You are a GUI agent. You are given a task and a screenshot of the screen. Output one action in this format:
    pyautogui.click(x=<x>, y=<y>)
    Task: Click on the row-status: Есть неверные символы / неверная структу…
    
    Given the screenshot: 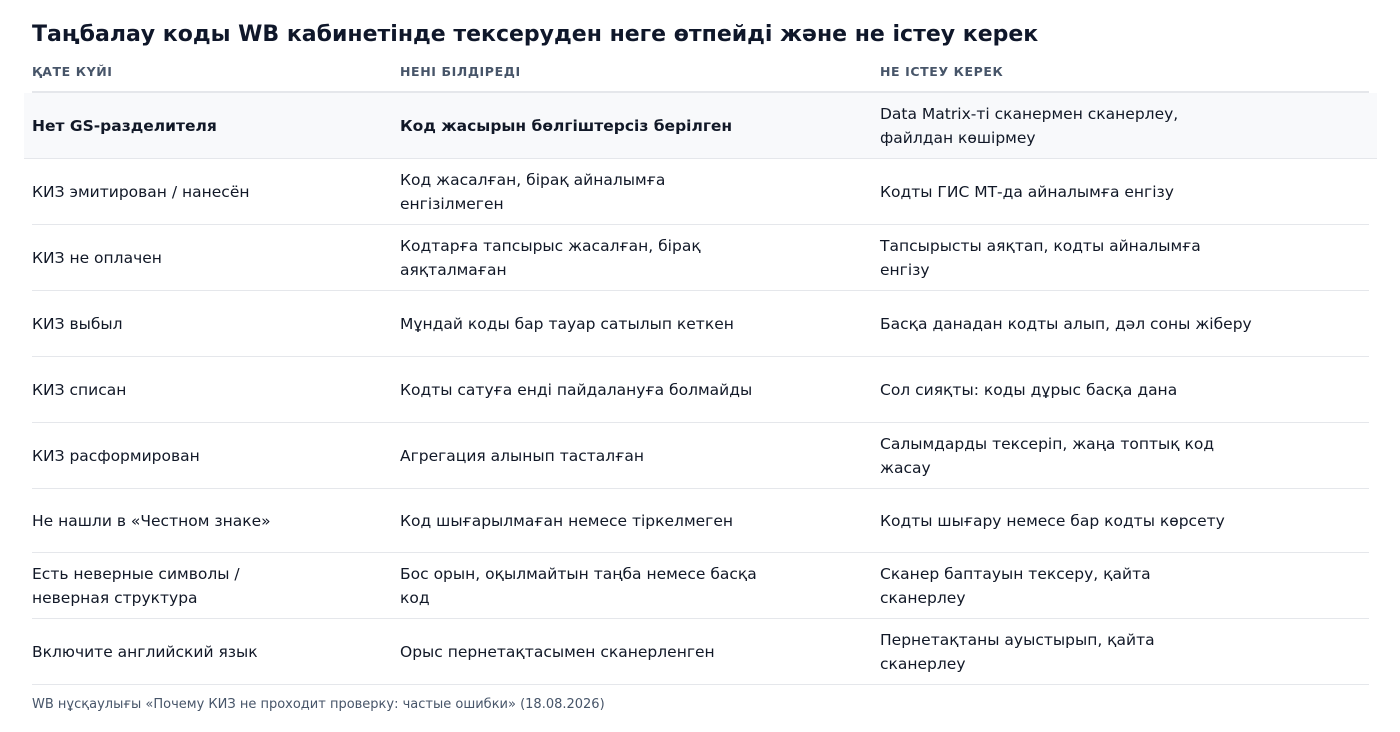 What is the action you would take?
    pyautogui.click(x=136, y=585)
    